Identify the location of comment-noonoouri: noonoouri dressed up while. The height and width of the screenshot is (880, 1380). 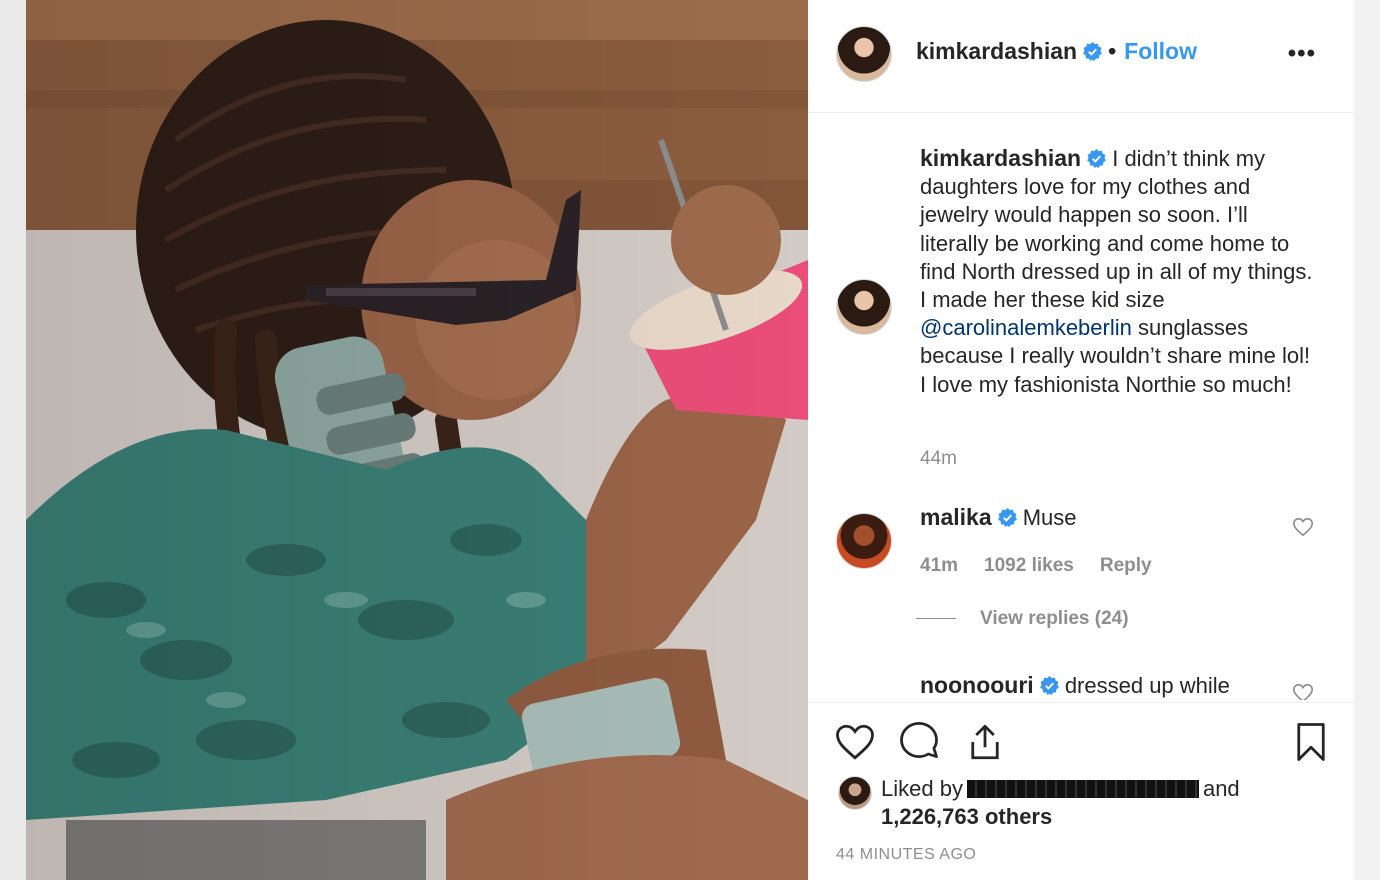
(1081, 686).